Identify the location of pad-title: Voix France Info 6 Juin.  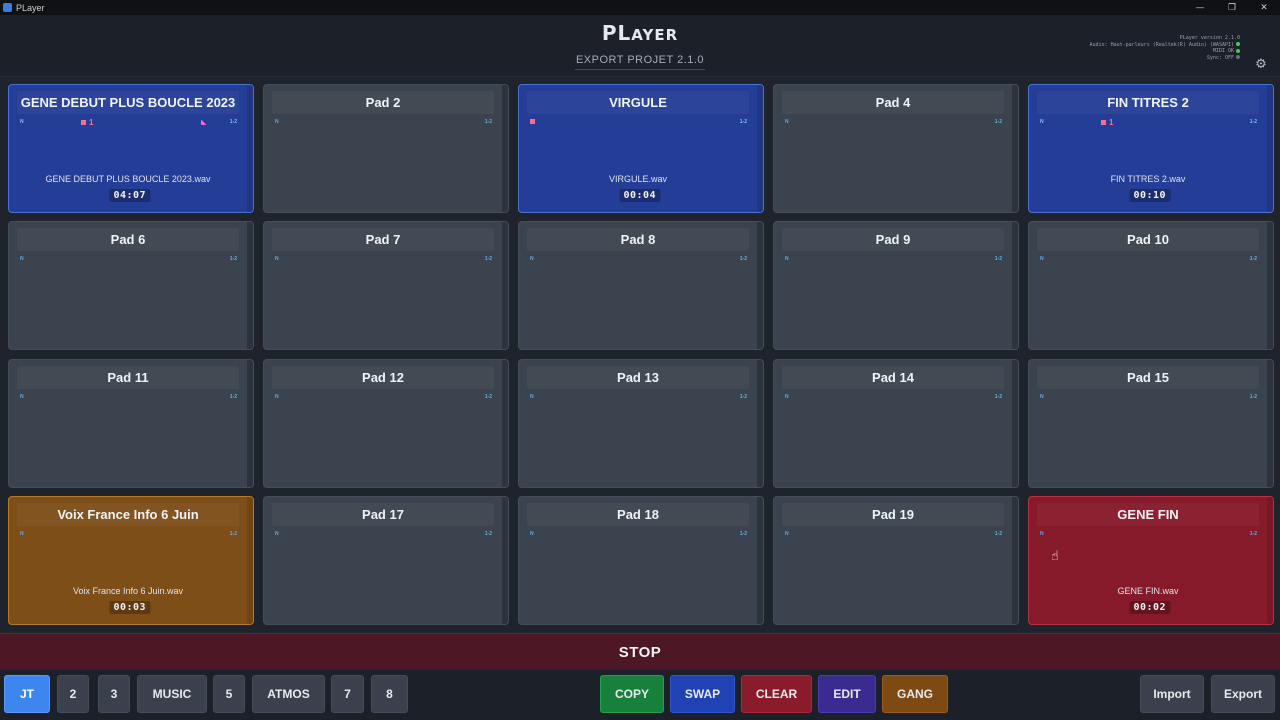
(128, 515).